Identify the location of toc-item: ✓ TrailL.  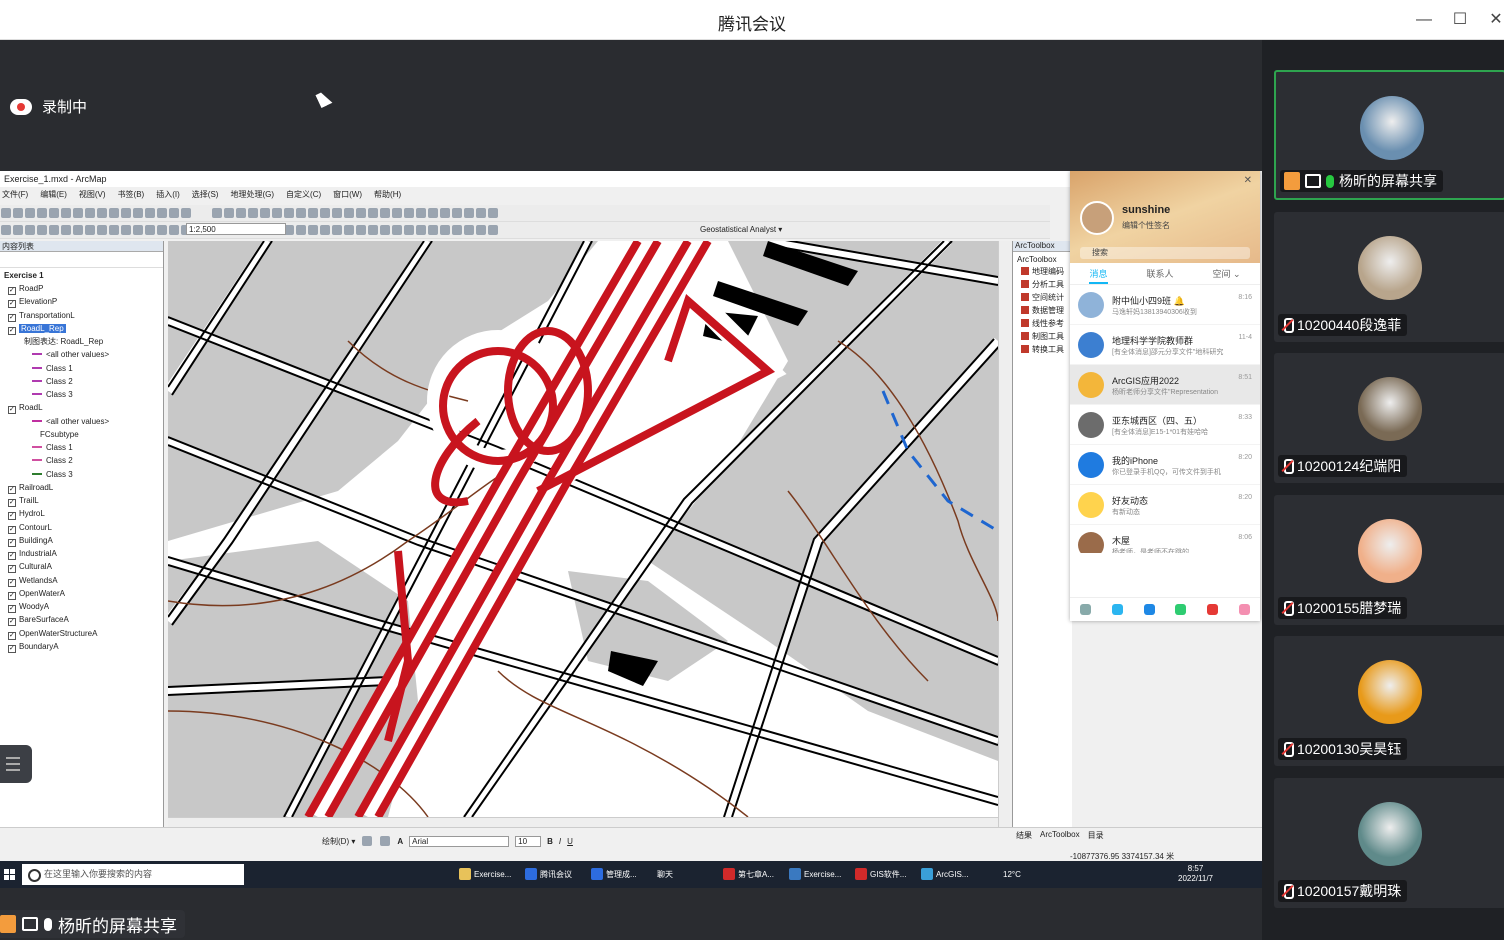
(23, 501).